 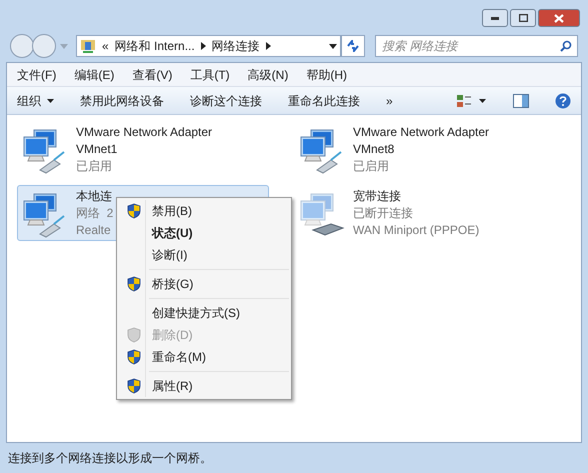 What do you see at coordinates (421, 141) in the screenshot?
I see `connection-name: VMware Network Adapter VMnet8` at bounding box center [421, 141].